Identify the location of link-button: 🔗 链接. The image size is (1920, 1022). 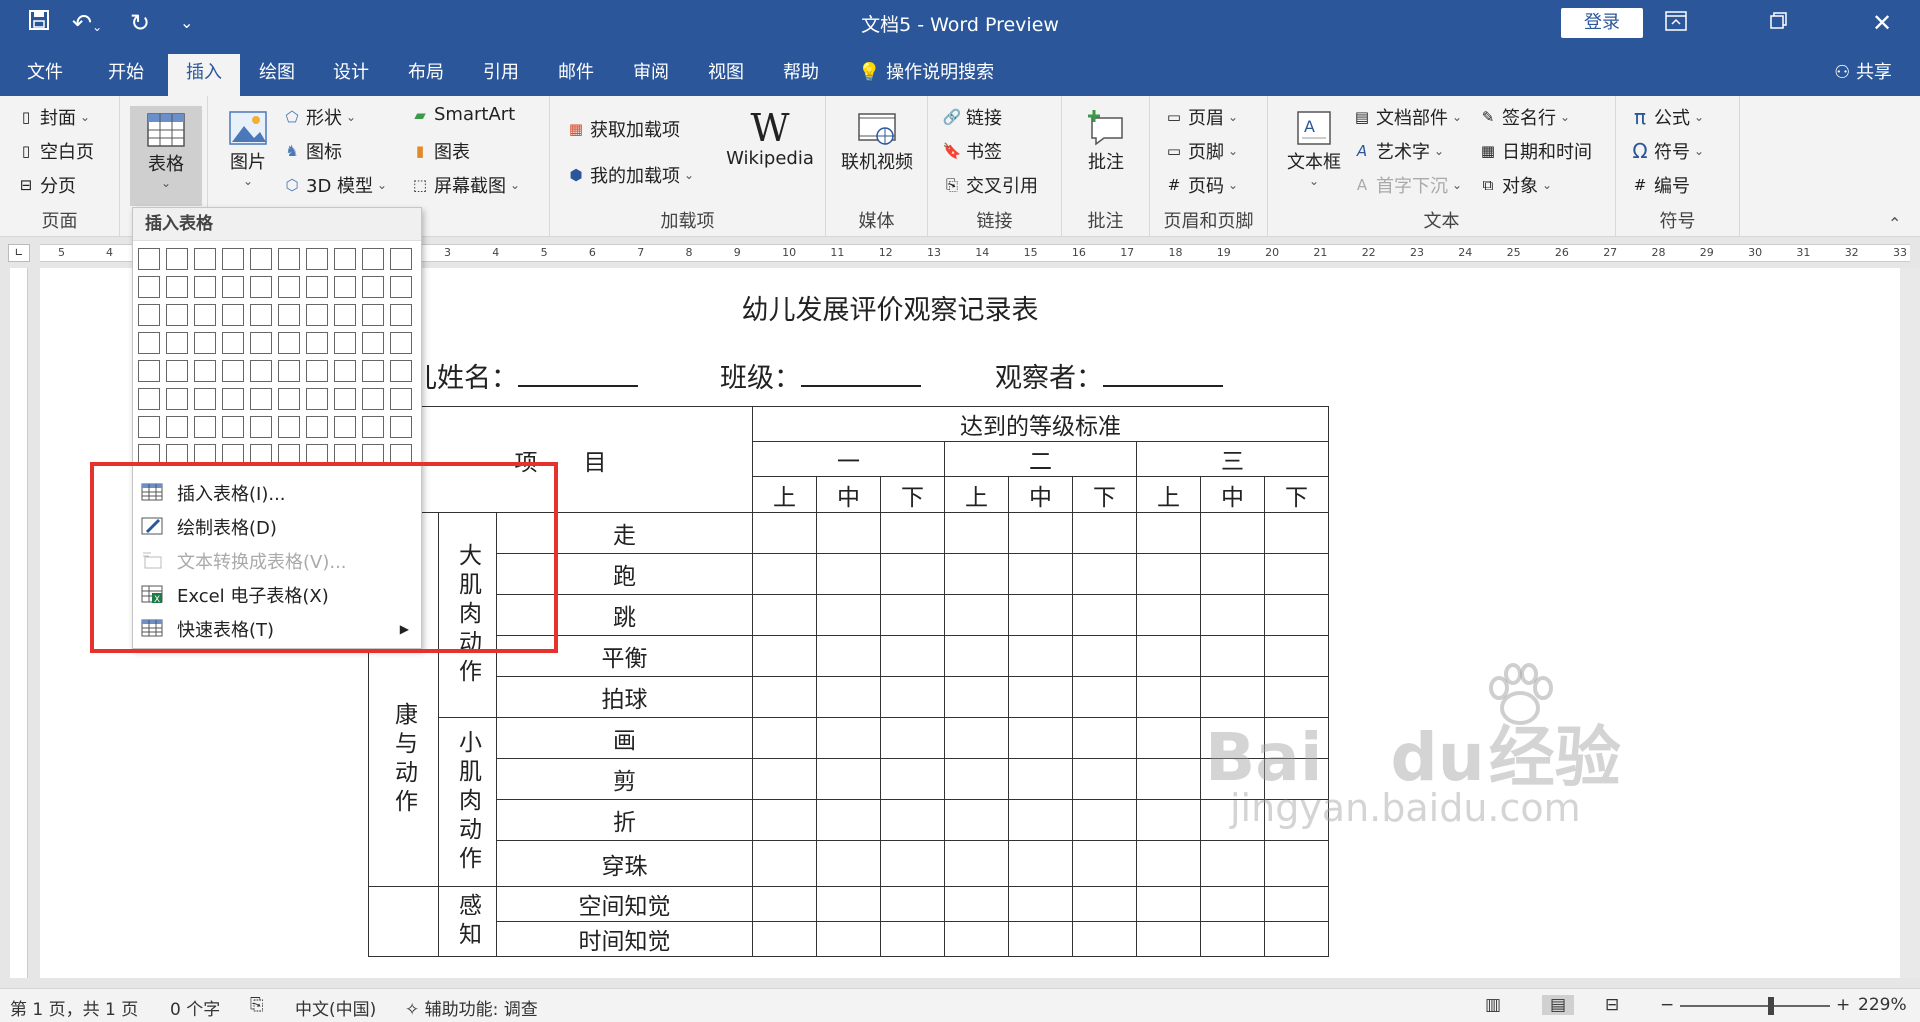
(972, 117).